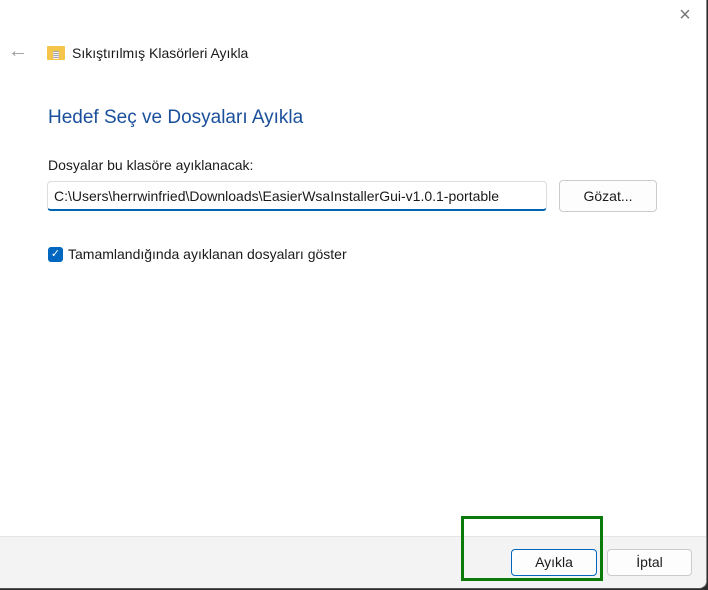  What do you see at coordinates (18, 51) in the screenshot?
I see `back-button: ←` at bounding box center [18, 51].